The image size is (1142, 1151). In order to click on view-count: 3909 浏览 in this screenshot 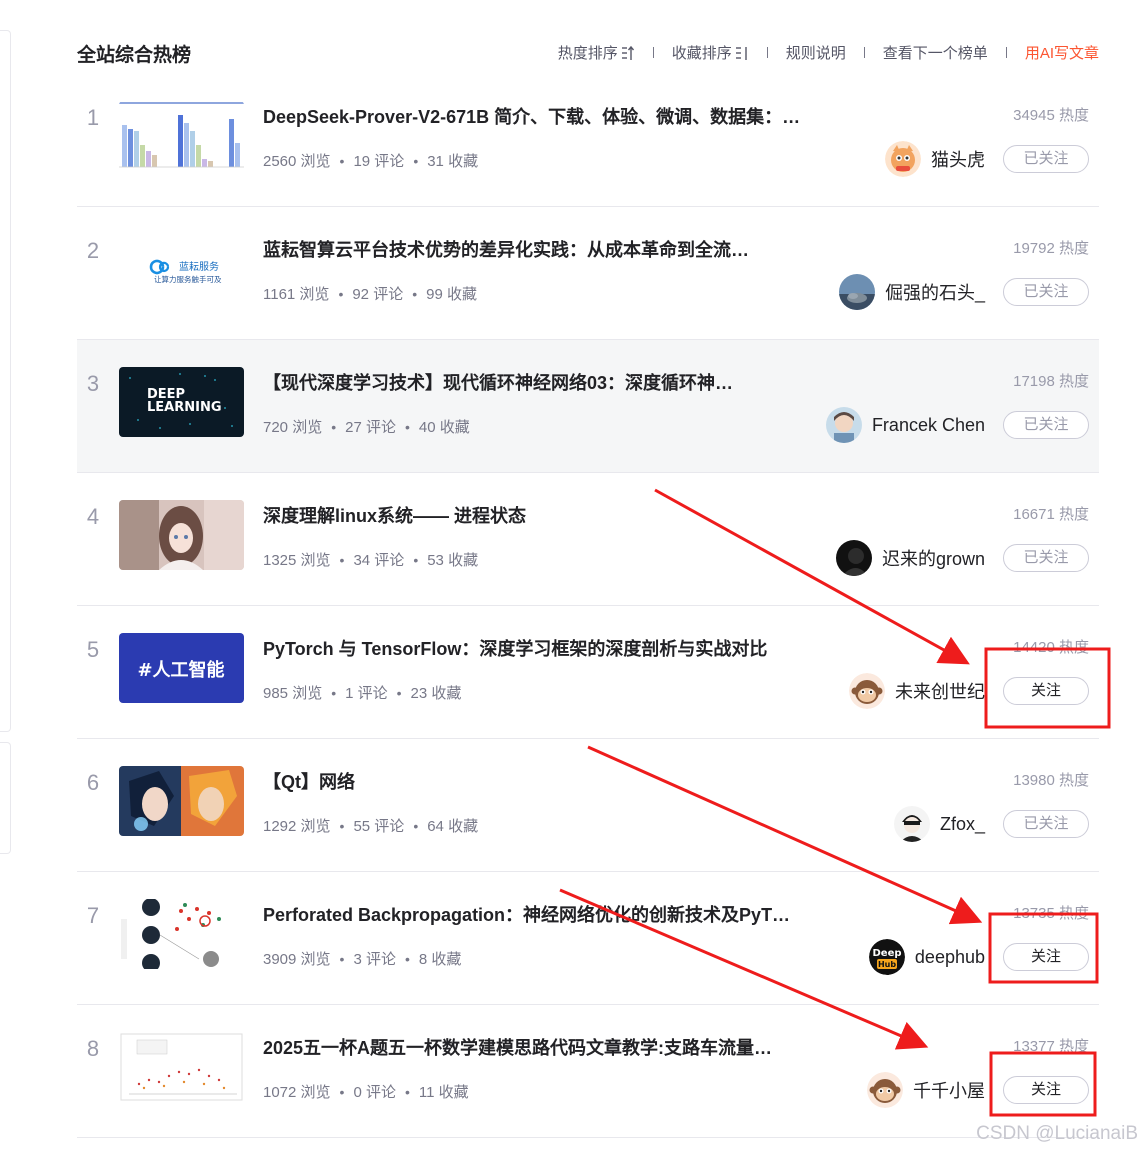, I will do `click(297, 959)`.